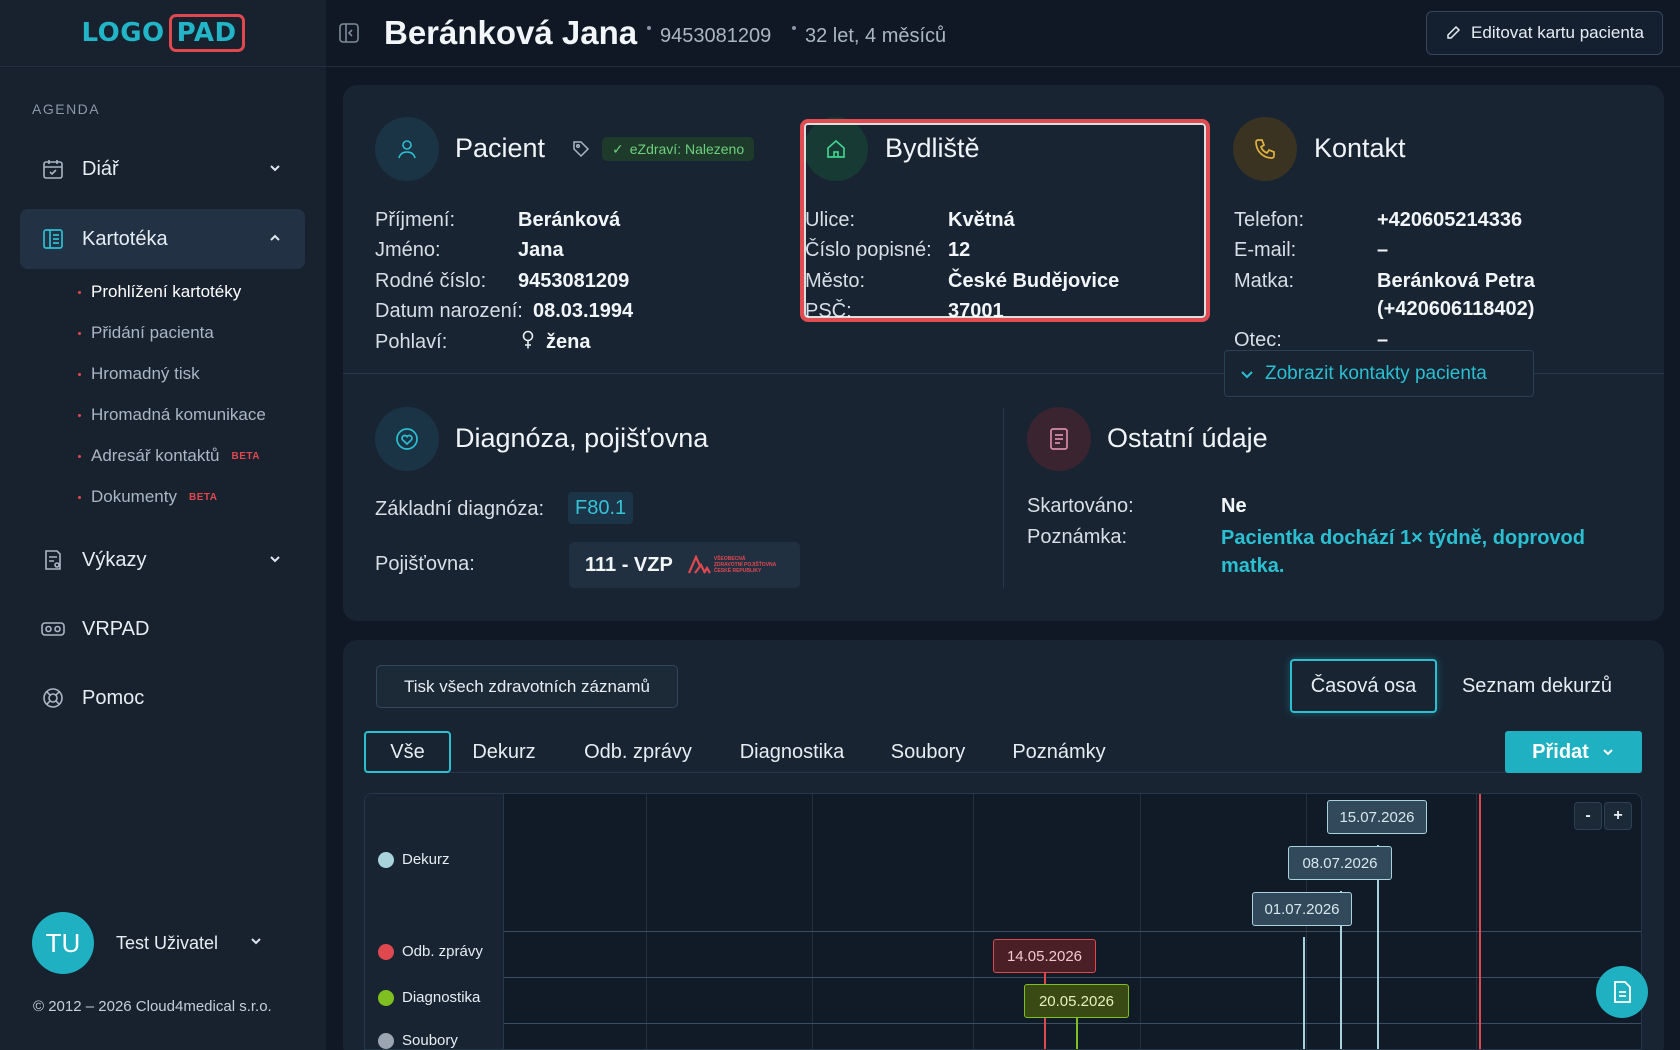  Describe the element at coordinates (1340, 863) in the screenshot. I see `timeline-item-dekurz: 08.07.2026` at that location.